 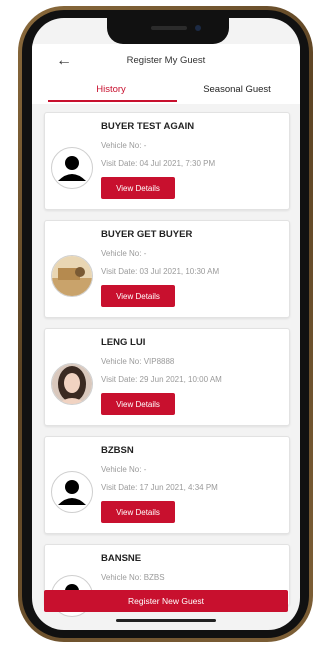 I want to click on vehicle-number: Vehicle No: VIP8888, so click(x=138, y=361).